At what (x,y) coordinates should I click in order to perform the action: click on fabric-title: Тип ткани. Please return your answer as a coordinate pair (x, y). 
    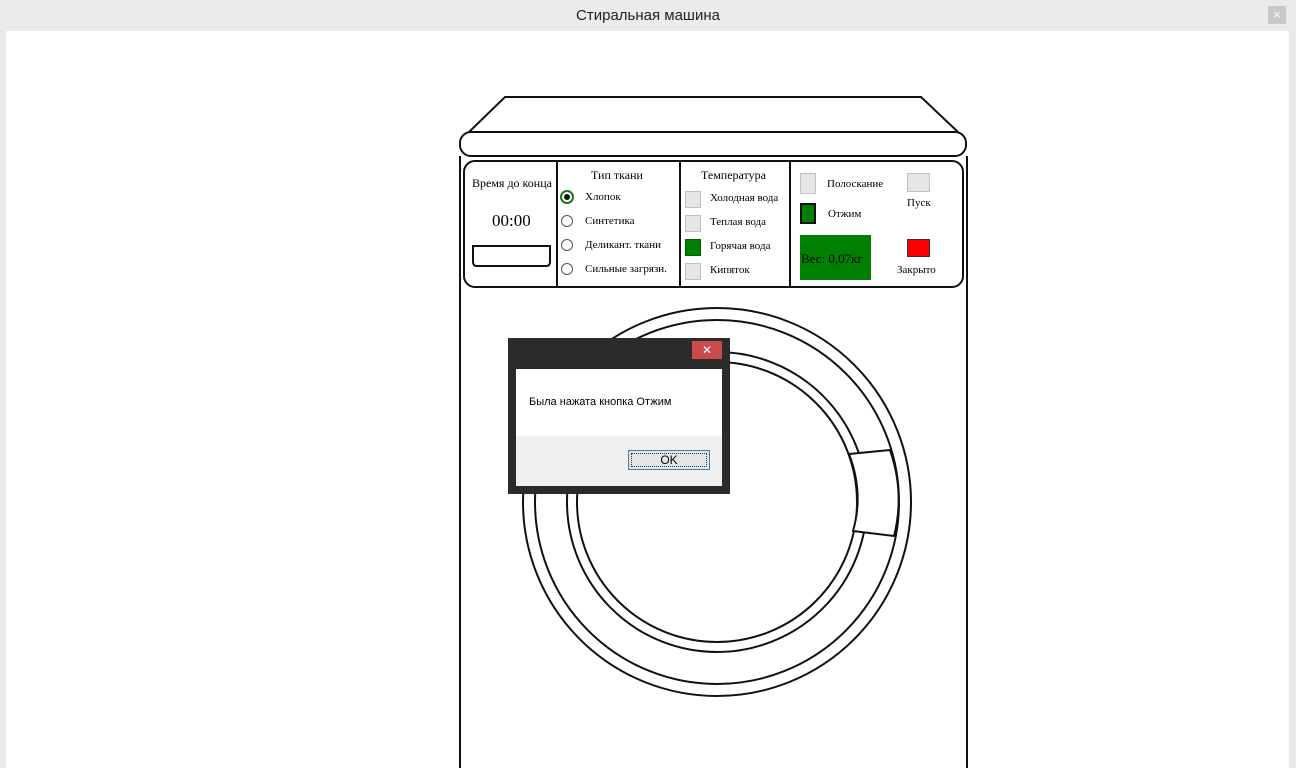
    Looking at the image, I should click on (617, 175).